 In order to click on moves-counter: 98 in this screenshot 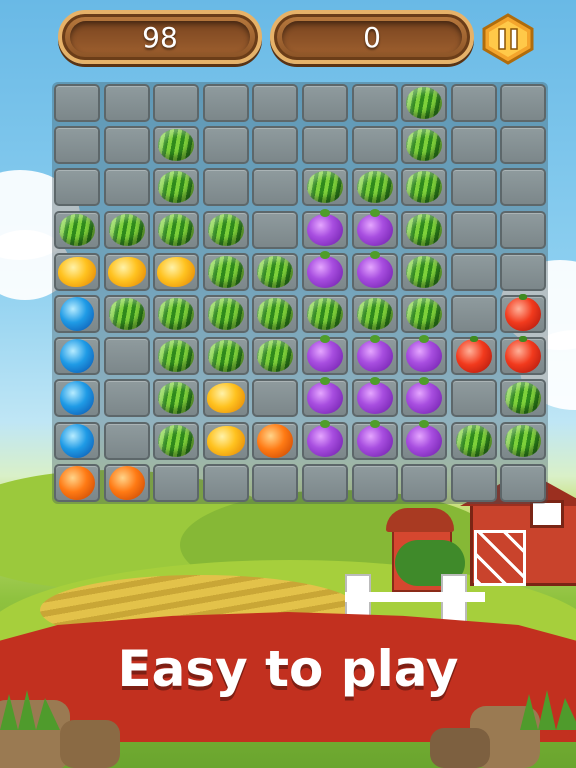, I will do `click(160, 37)`.